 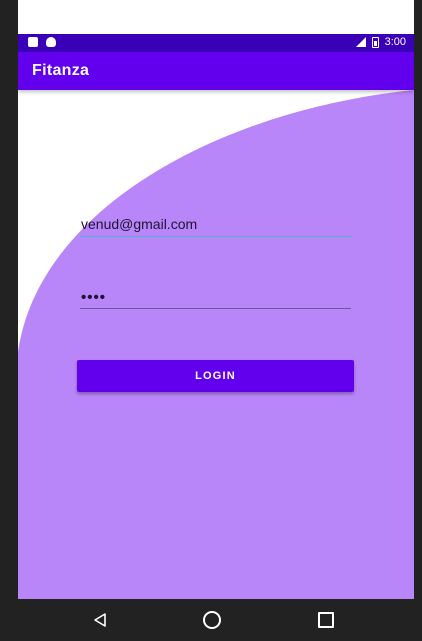 What do you see at coordinates (139, 224) in the screenshot?
I see `email-value: venud@gmail.com` at bounding box center [139, 224].